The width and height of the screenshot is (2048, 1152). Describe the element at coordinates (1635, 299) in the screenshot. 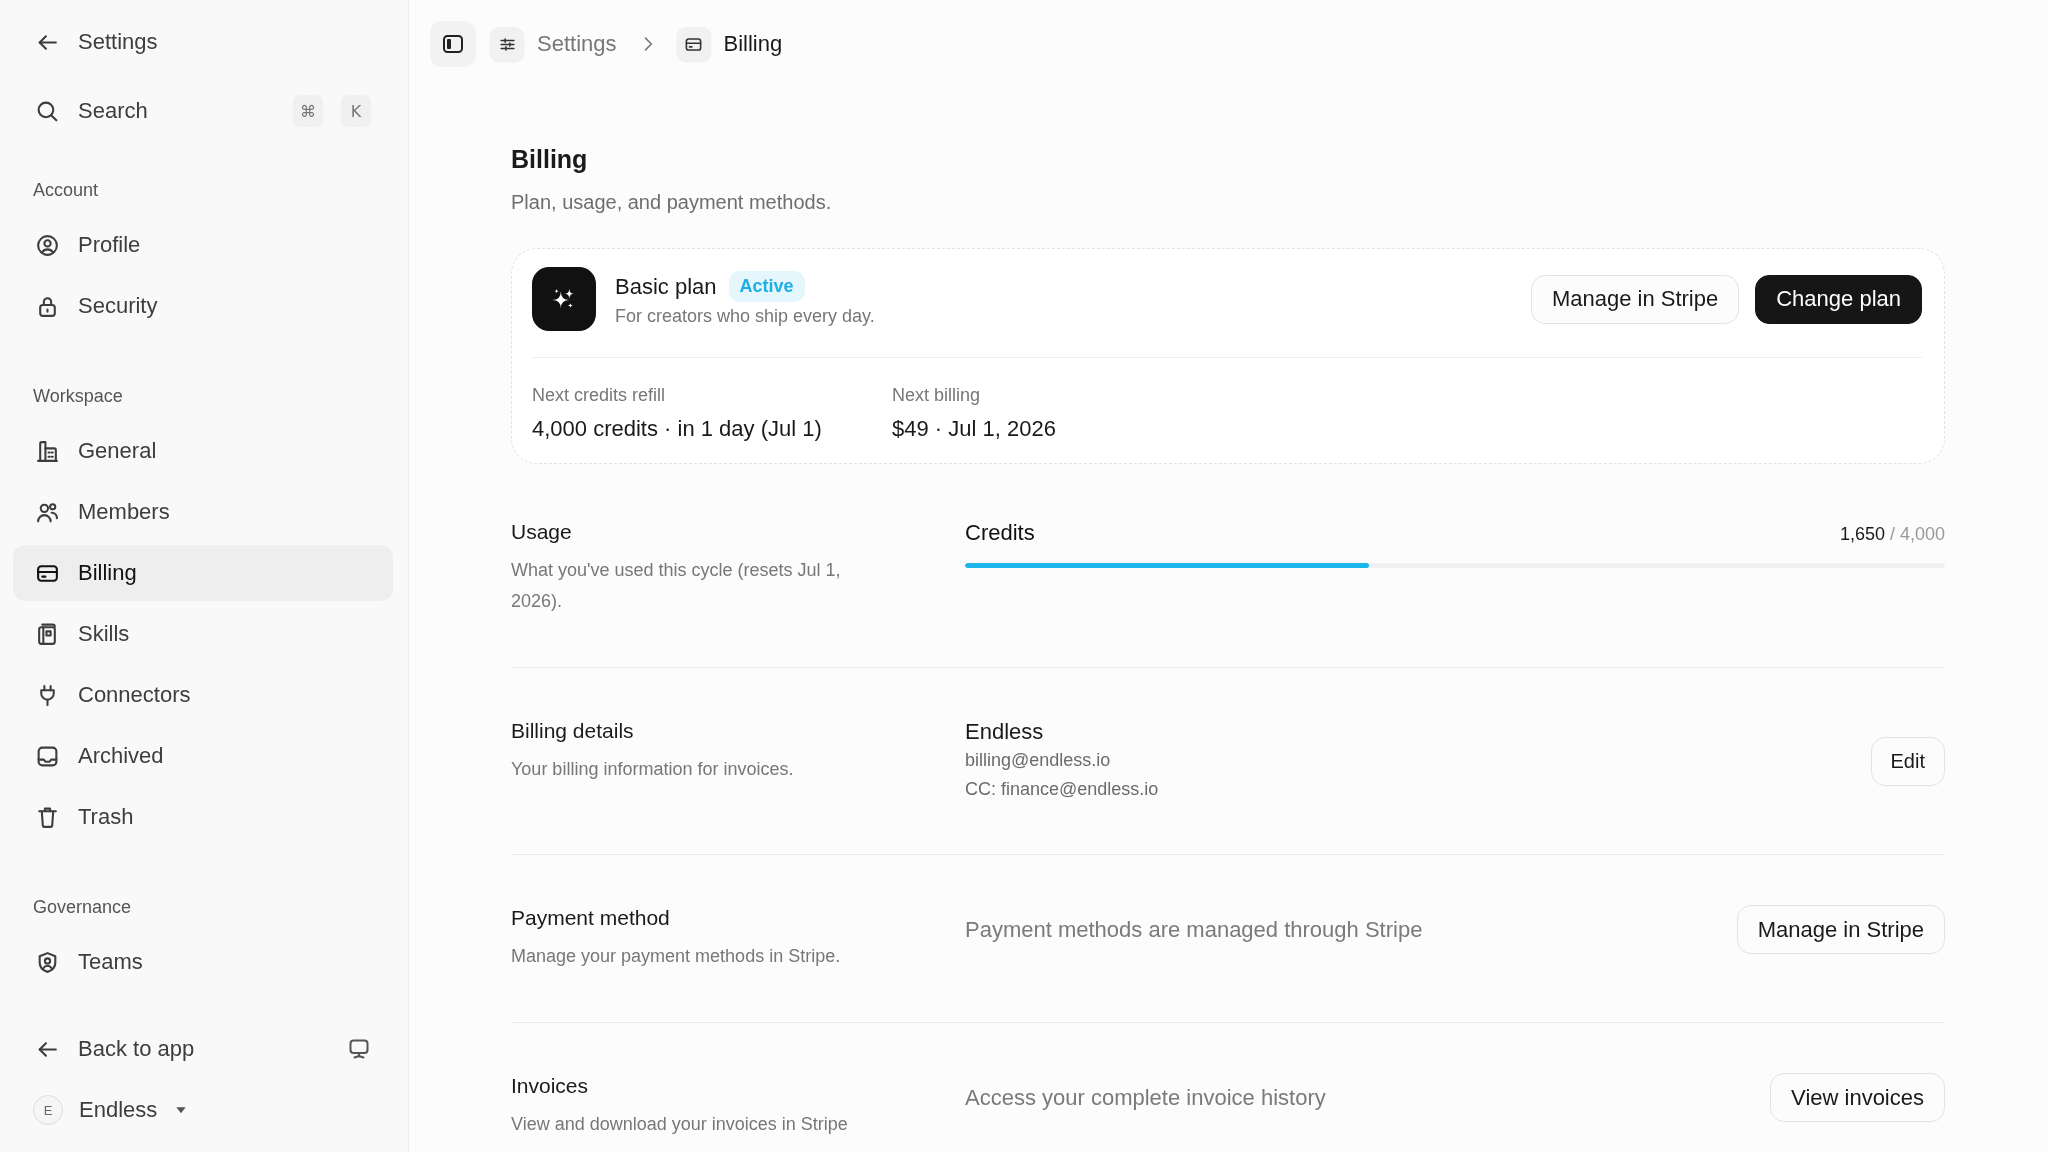

I see `secondary-button: Manage in Stripe` at that location.